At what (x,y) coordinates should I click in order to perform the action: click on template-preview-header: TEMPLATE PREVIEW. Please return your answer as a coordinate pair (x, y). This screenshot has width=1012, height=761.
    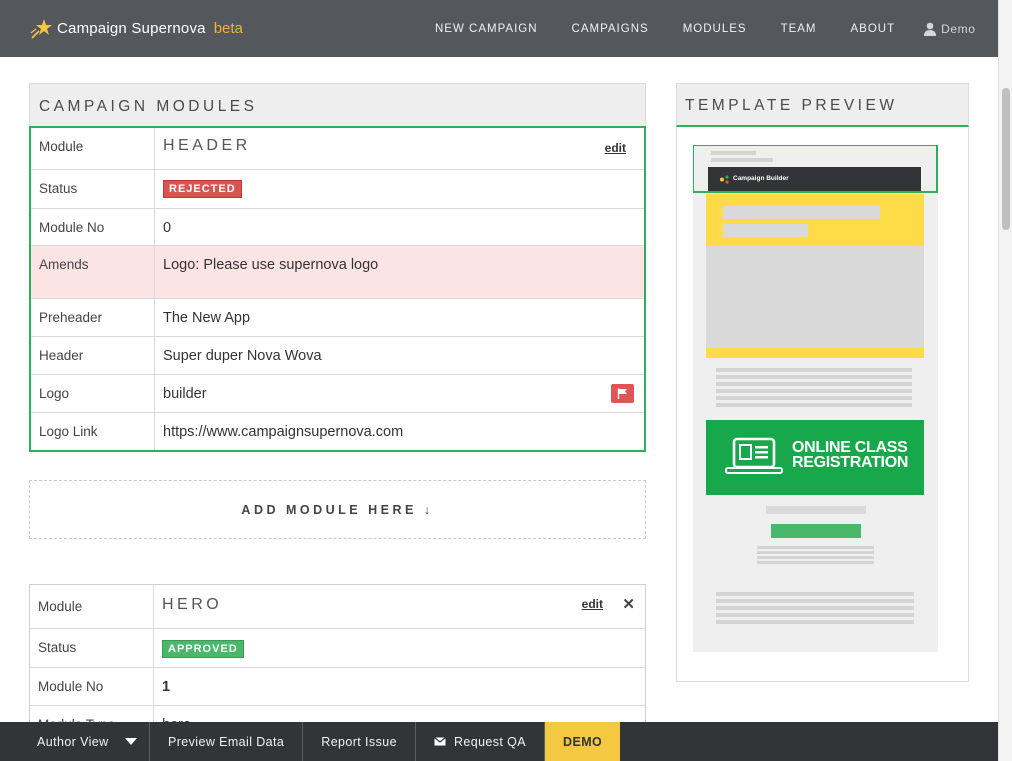
    Looking at the image, I should click on (822, 105).